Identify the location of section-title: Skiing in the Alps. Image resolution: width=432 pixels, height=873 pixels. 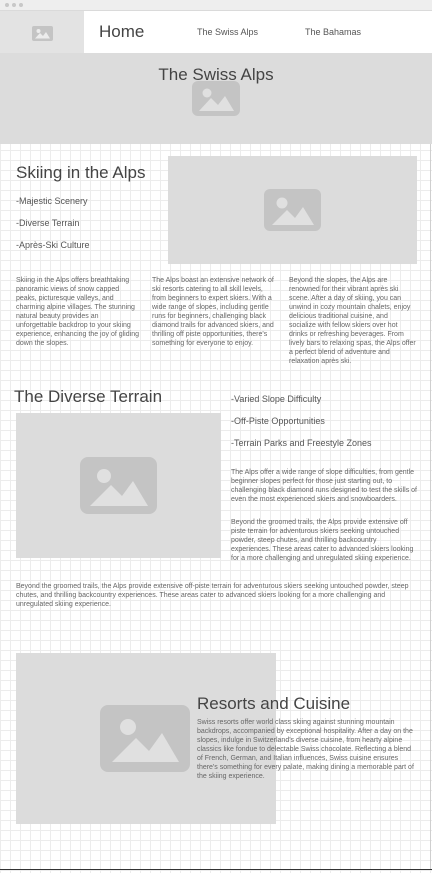
(81, 172).